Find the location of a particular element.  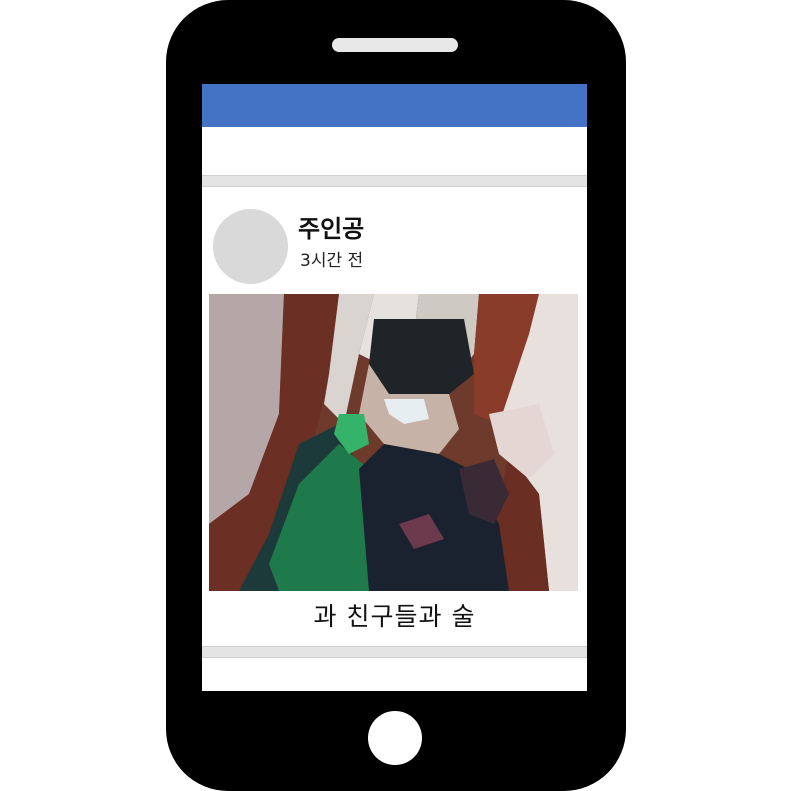

screen-bottom-blank is located at coordinates (394, 675).